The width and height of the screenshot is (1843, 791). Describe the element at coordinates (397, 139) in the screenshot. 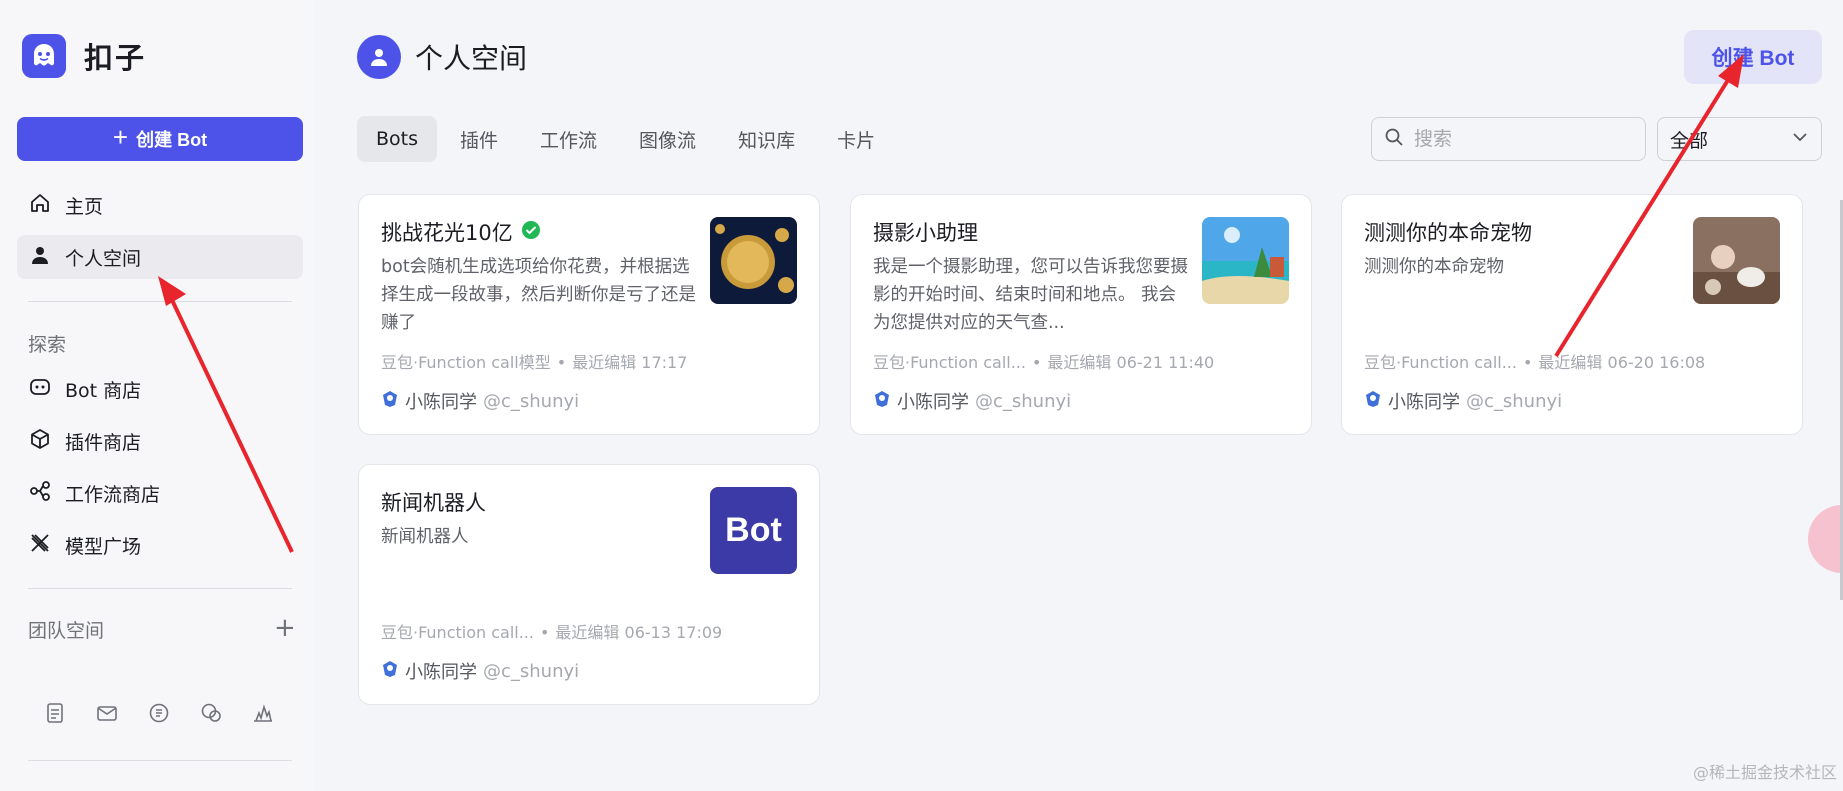

I see `tab-bots: Bots` at that location.